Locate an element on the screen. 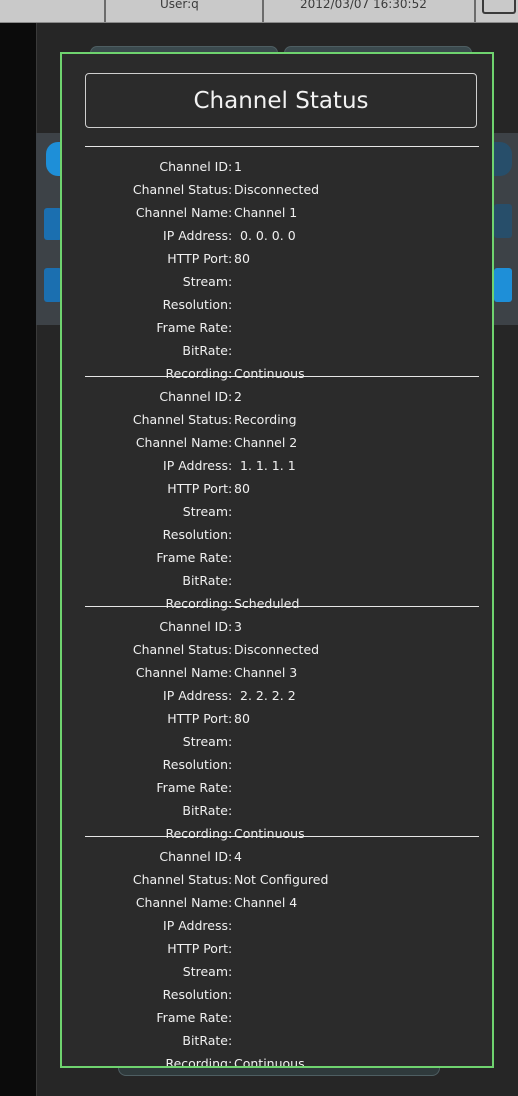 The image size is (518, 1096). field-label: Channel Name is located at coordinates (181, 442).